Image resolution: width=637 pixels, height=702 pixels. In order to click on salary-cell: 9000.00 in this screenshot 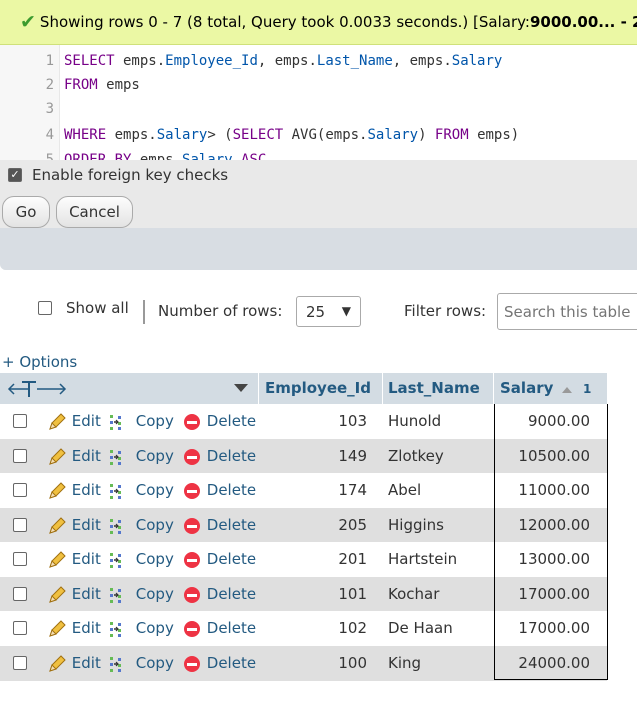, I will do `click(558, 421)`.